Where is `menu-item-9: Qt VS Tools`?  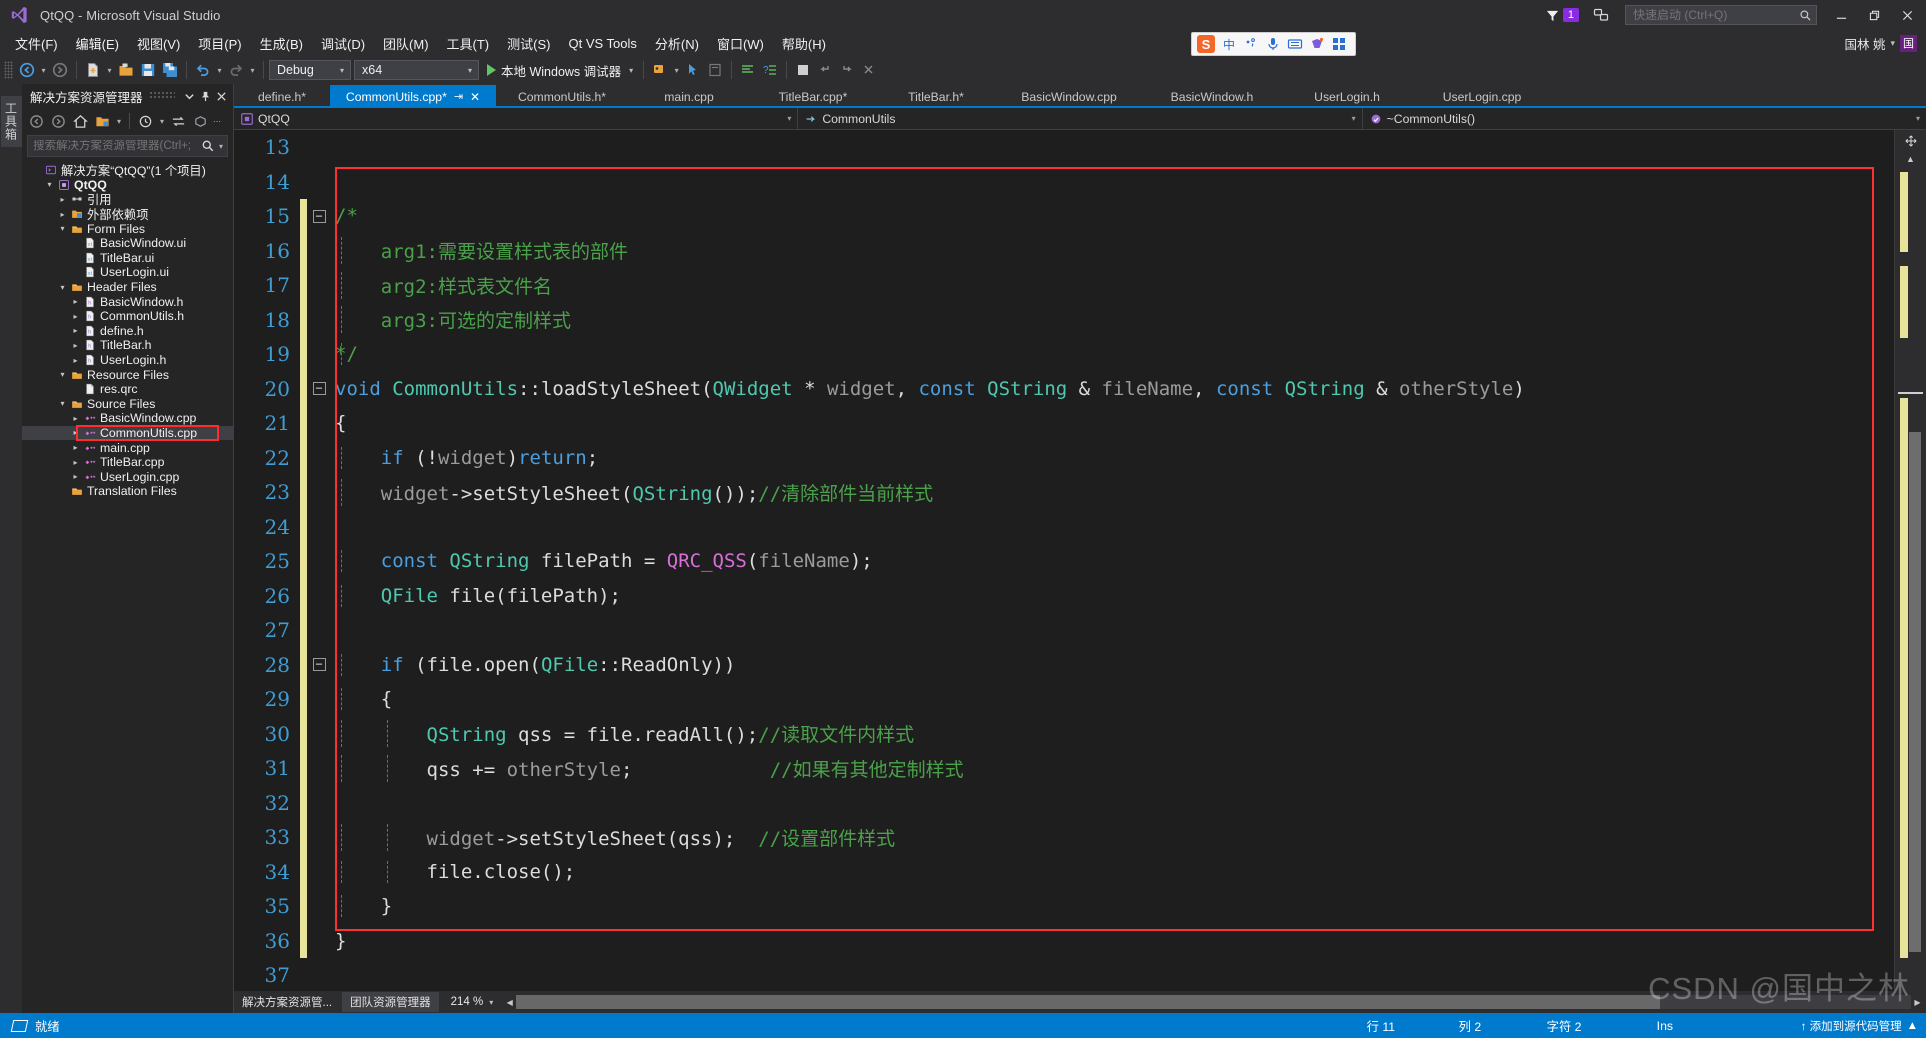 menu-item-9: Qt VS Tools is located at coordinates (602, 43).